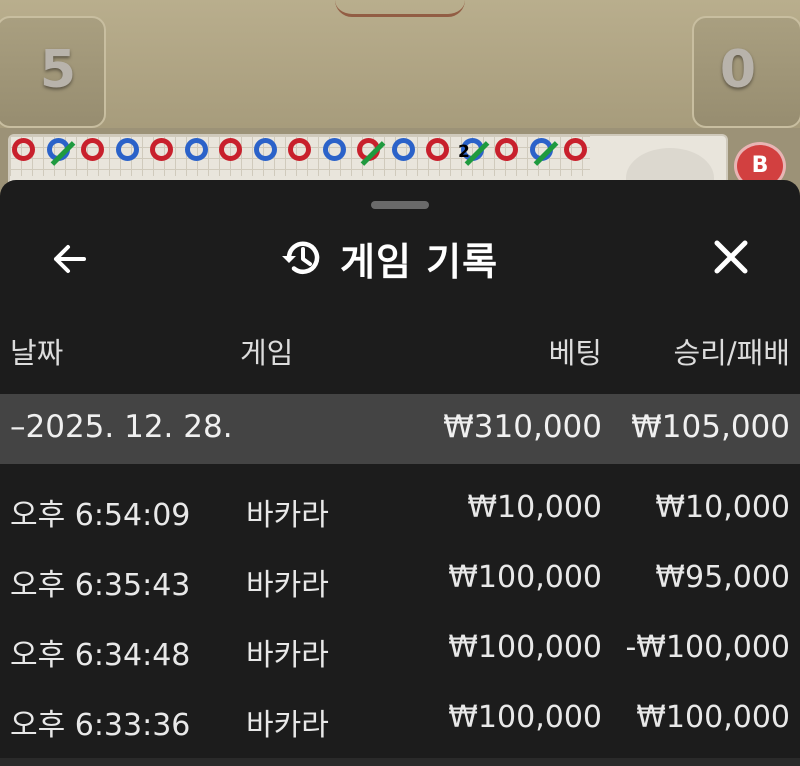 The height and width of the screenshot is (766, 800). I want to click on arrow-left-icon, so click(70, 259).